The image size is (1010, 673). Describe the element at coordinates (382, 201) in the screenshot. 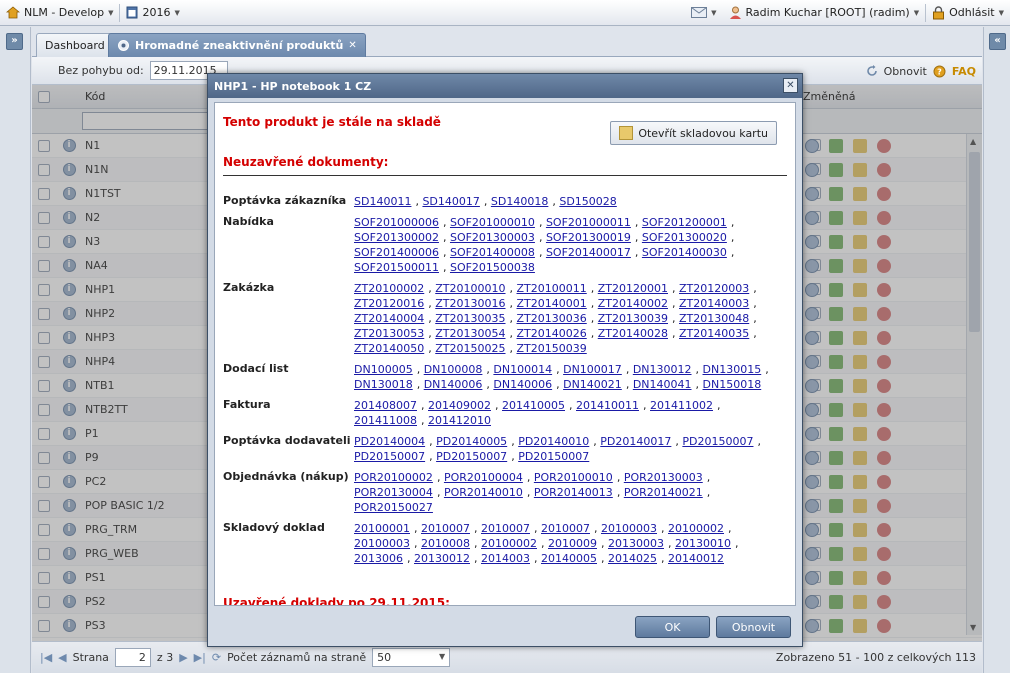

I see `doc-link: SD140011` at that location.